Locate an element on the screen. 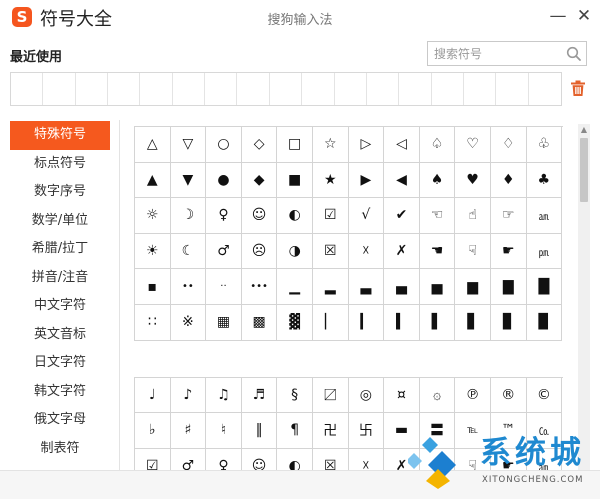  symbol-cell: ♀ is located at coordinates (224, 216).